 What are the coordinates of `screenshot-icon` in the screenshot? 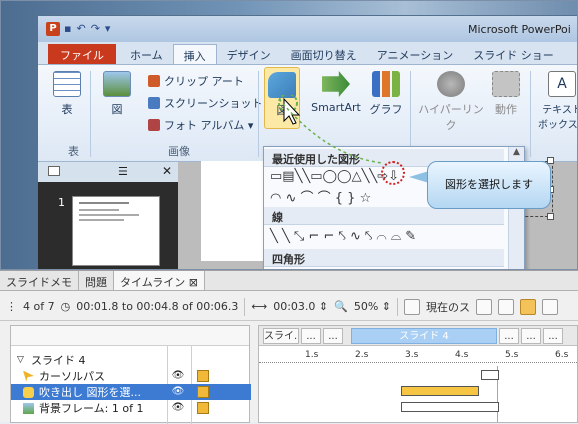 It's located at (154, 103).